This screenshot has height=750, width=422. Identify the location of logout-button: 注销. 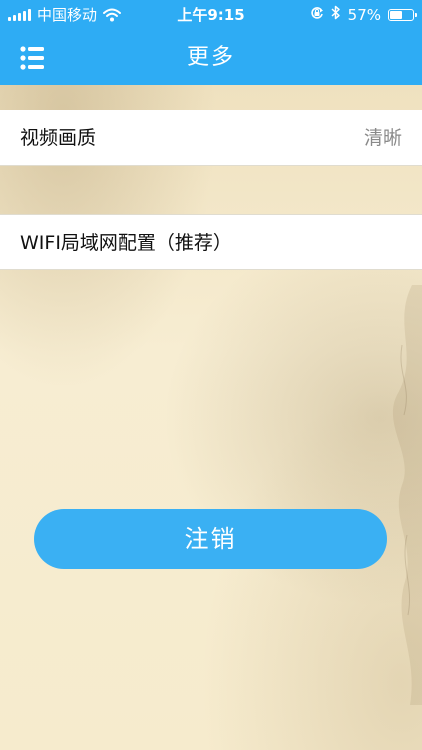
(210, 539).